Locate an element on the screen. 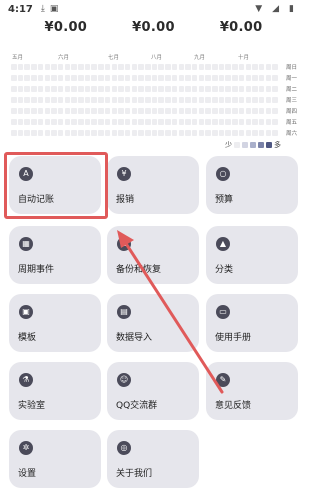 The height and width of the screenshot is (500, 320). user-manual-tile: ▭ 使用手册 is located at coordinates (252, 323).